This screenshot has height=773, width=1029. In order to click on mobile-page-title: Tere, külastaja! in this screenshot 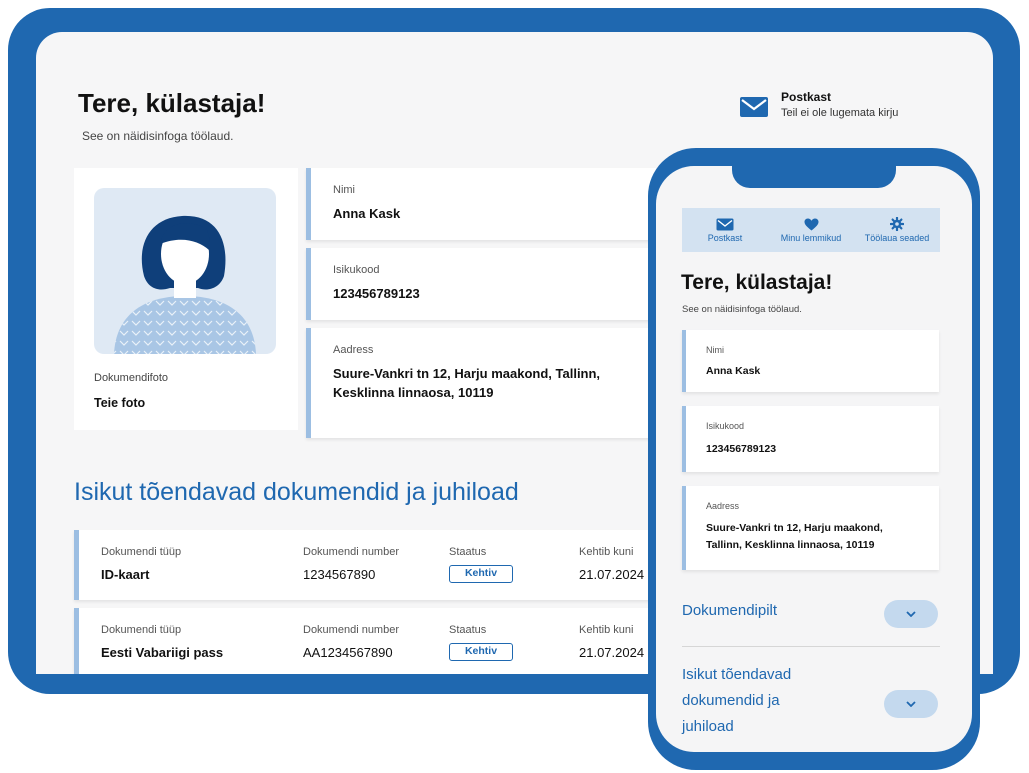, I will do `click(757, 282)`.